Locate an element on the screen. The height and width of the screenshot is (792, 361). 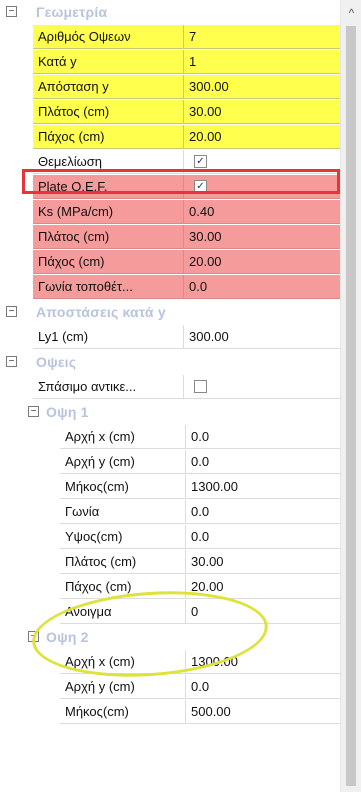
property-row: Ly1 (cm) 300.00 is located at coordinates (170, 337).